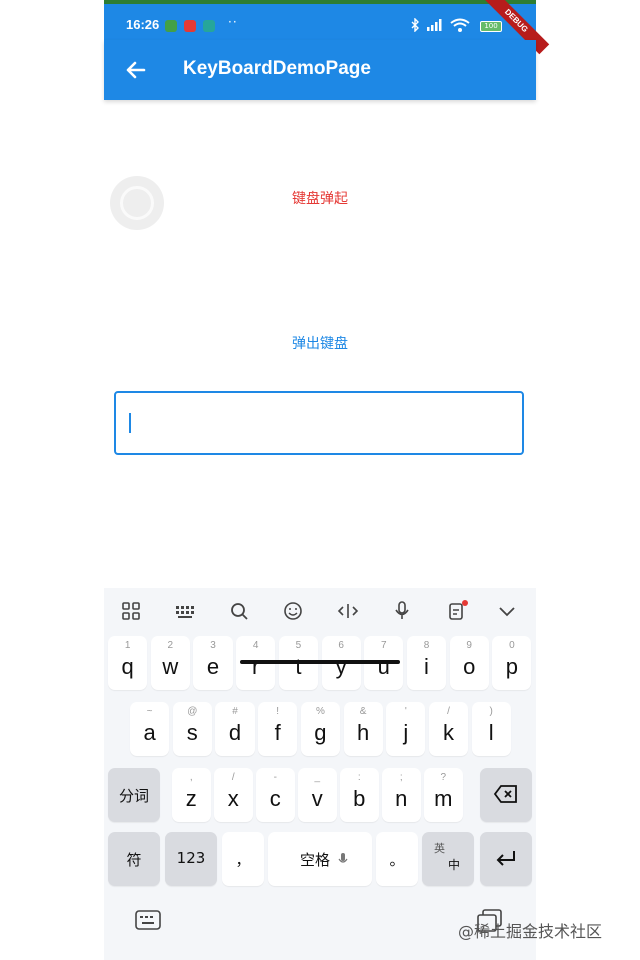  I want to click on key-label: o, so click(469, 666).